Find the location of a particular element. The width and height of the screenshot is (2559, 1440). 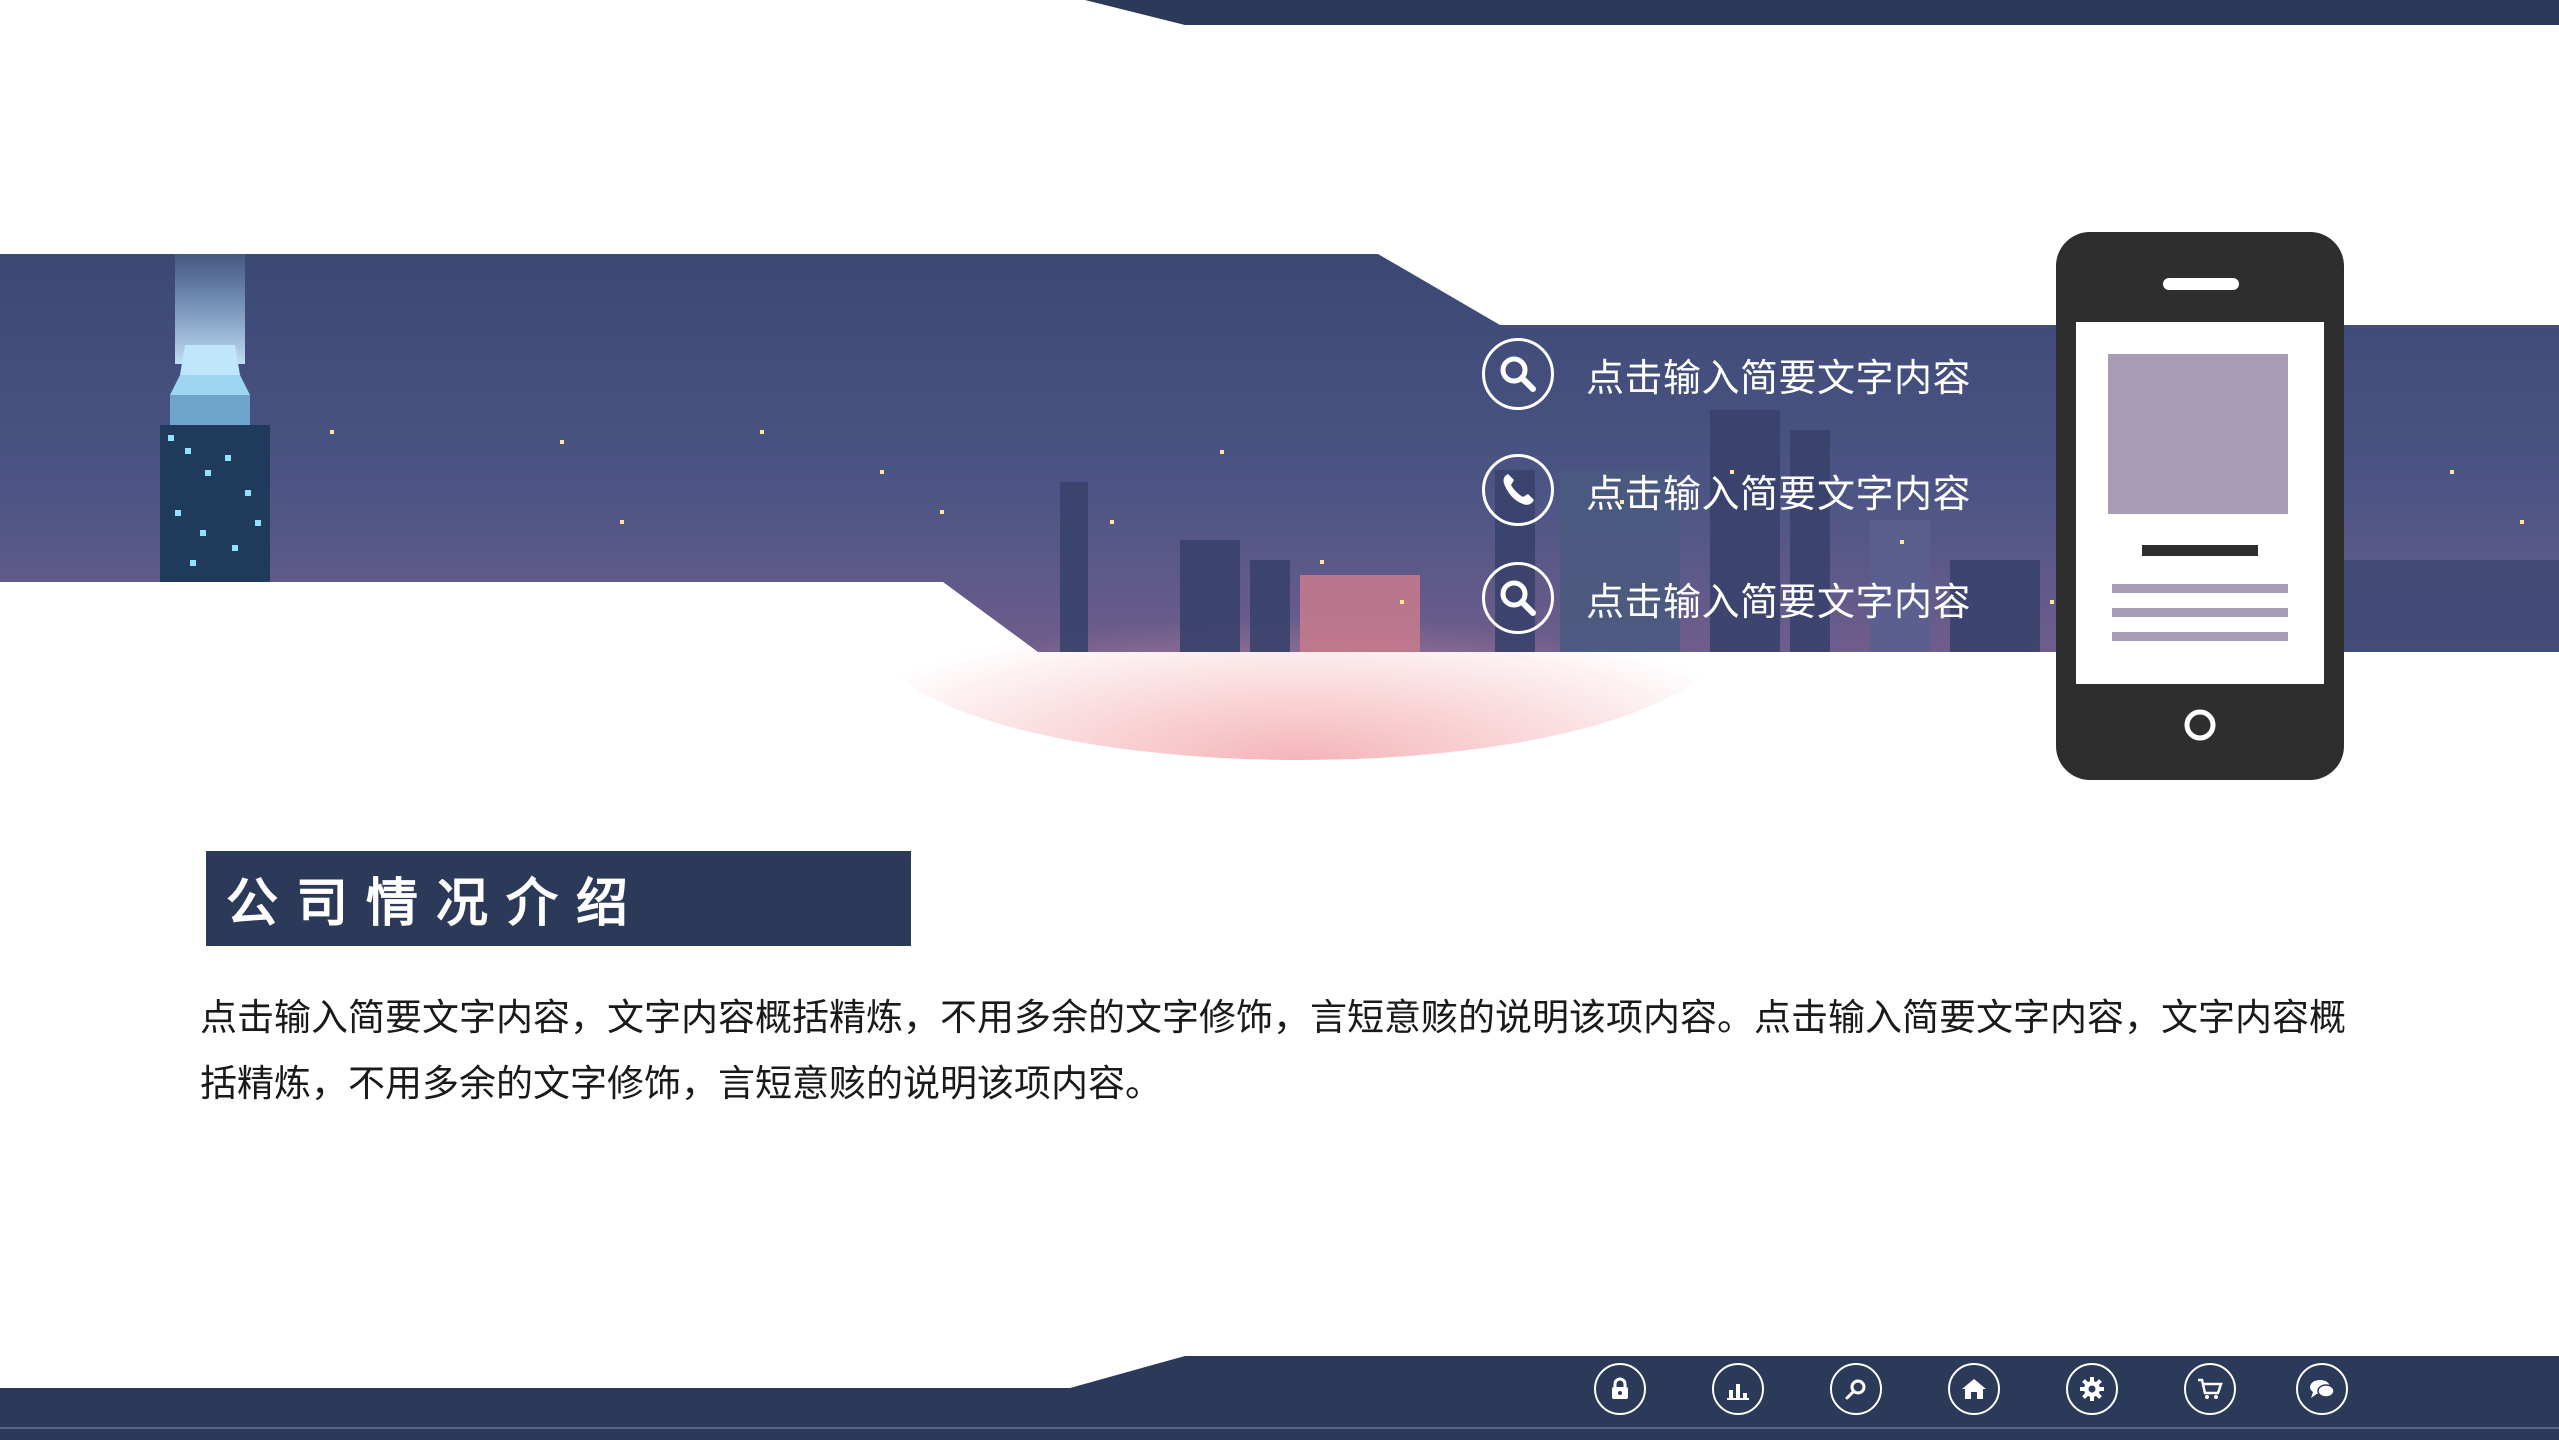

top-strip is located at coordinates (1822, 12).